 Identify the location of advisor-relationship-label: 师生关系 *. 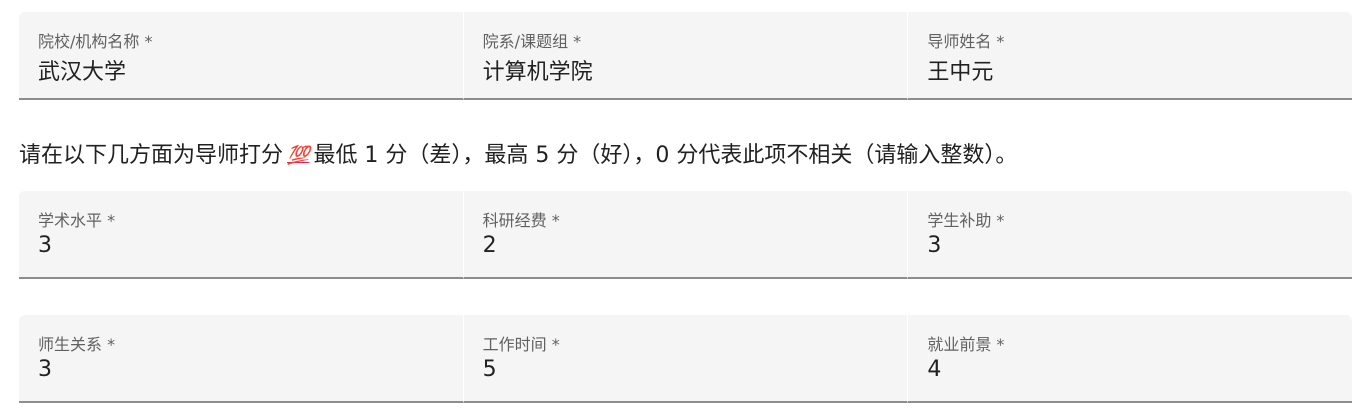
(77, 344).